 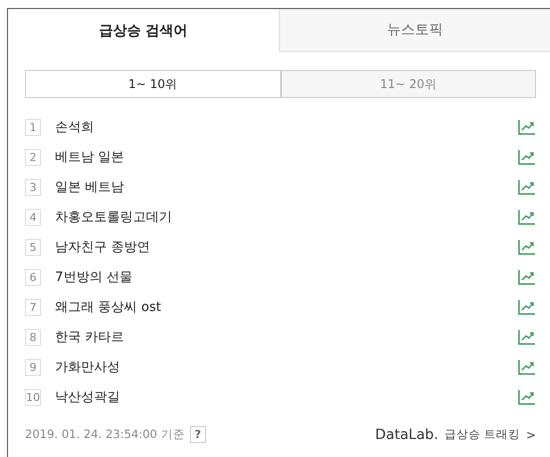 What do you see at coordinates (33, 127) in the screenshot?
I see `rank-number: 1` at bounding box center [33, 127].